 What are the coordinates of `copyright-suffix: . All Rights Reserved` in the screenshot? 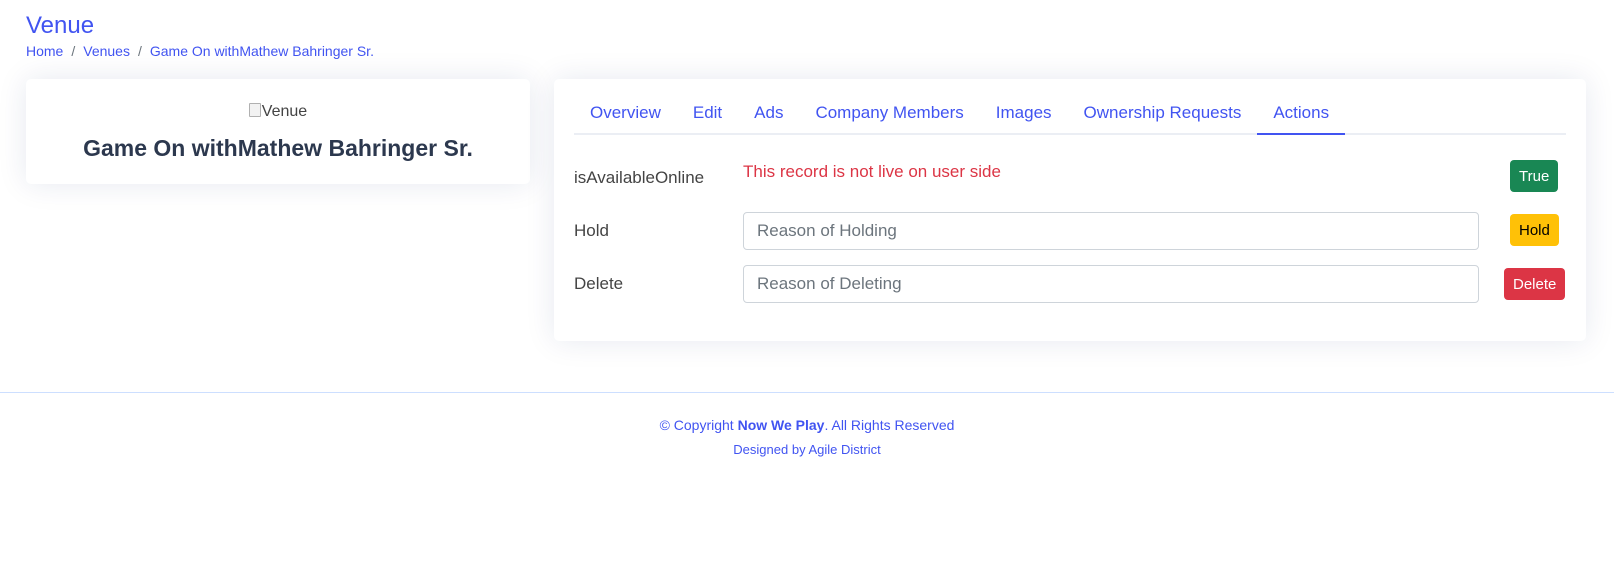 It's located at (889, 425).